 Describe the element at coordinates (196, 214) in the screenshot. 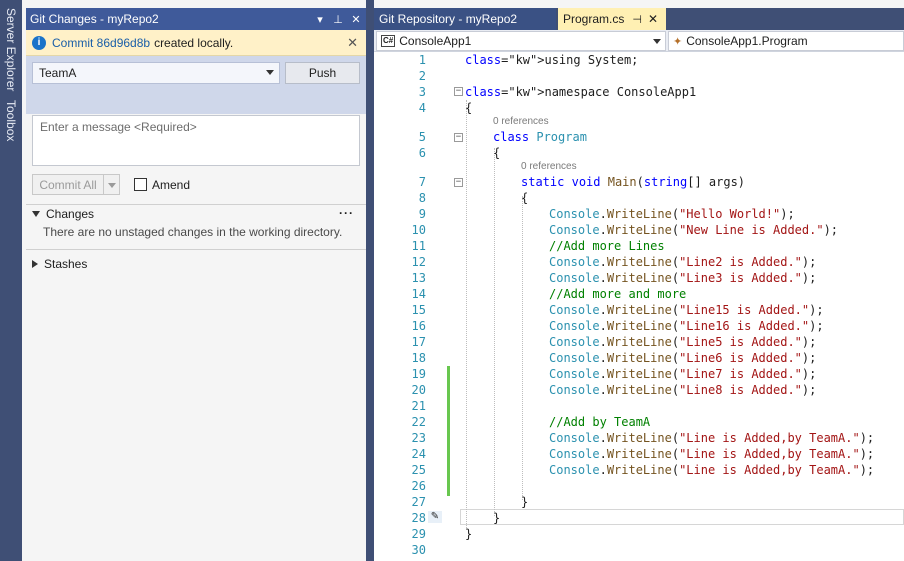

I see `changes-header: Changes` at that location.